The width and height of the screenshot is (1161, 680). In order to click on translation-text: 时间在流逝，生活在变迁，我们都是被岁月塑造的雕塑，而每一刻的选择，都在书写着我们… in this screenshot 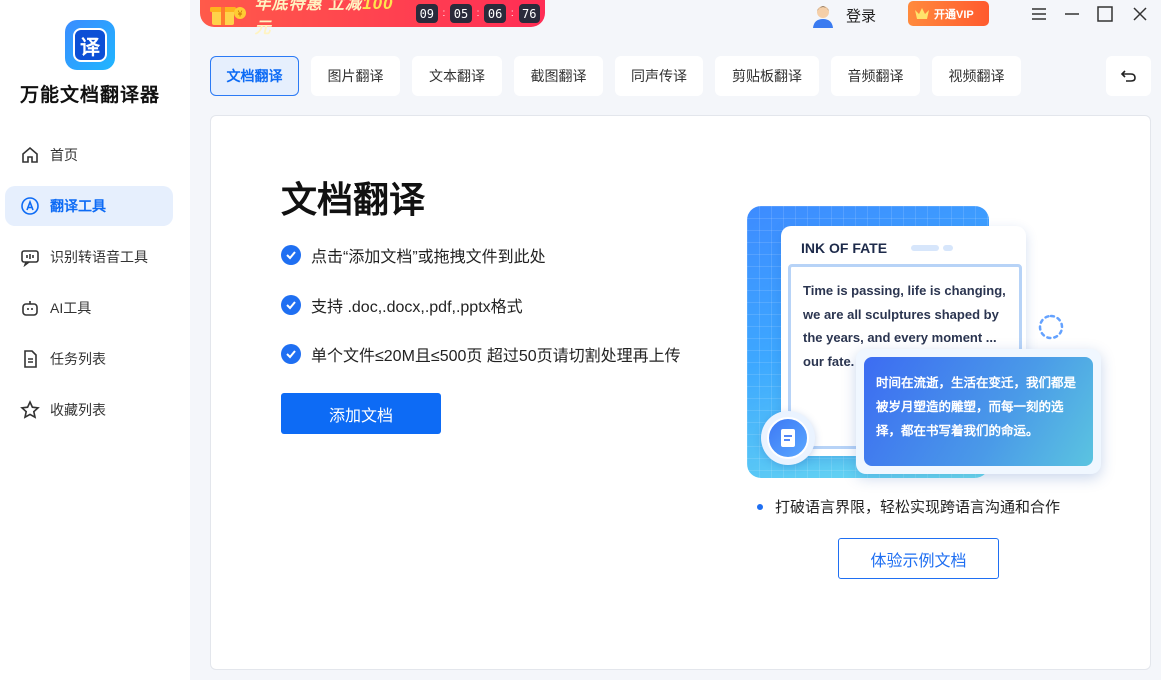, I will do `click(978, 411)`.